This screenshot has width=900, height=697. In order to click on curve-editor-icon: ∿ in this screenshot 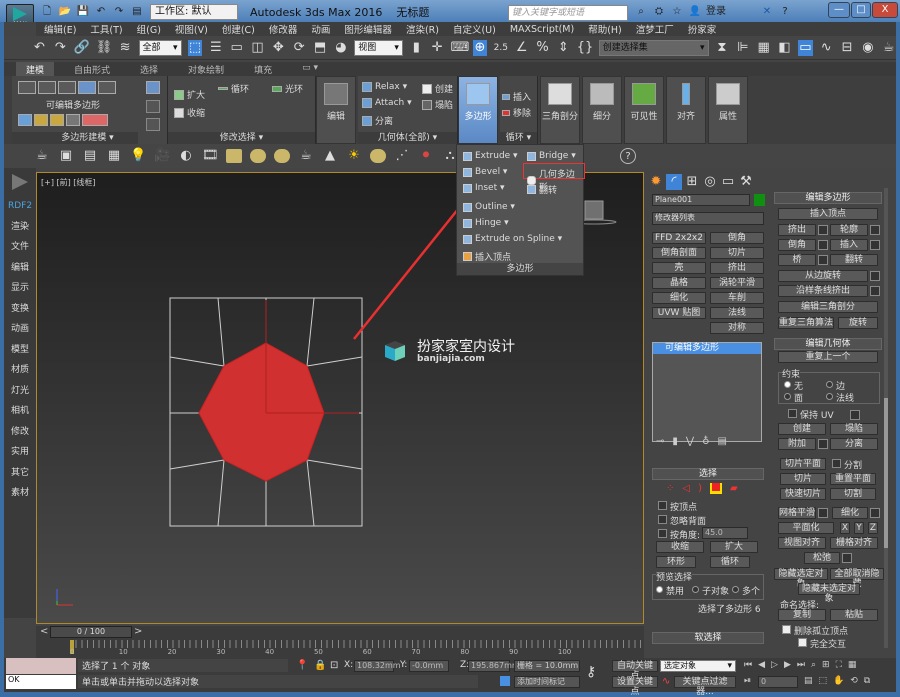, I will do `click(826, 48)`.